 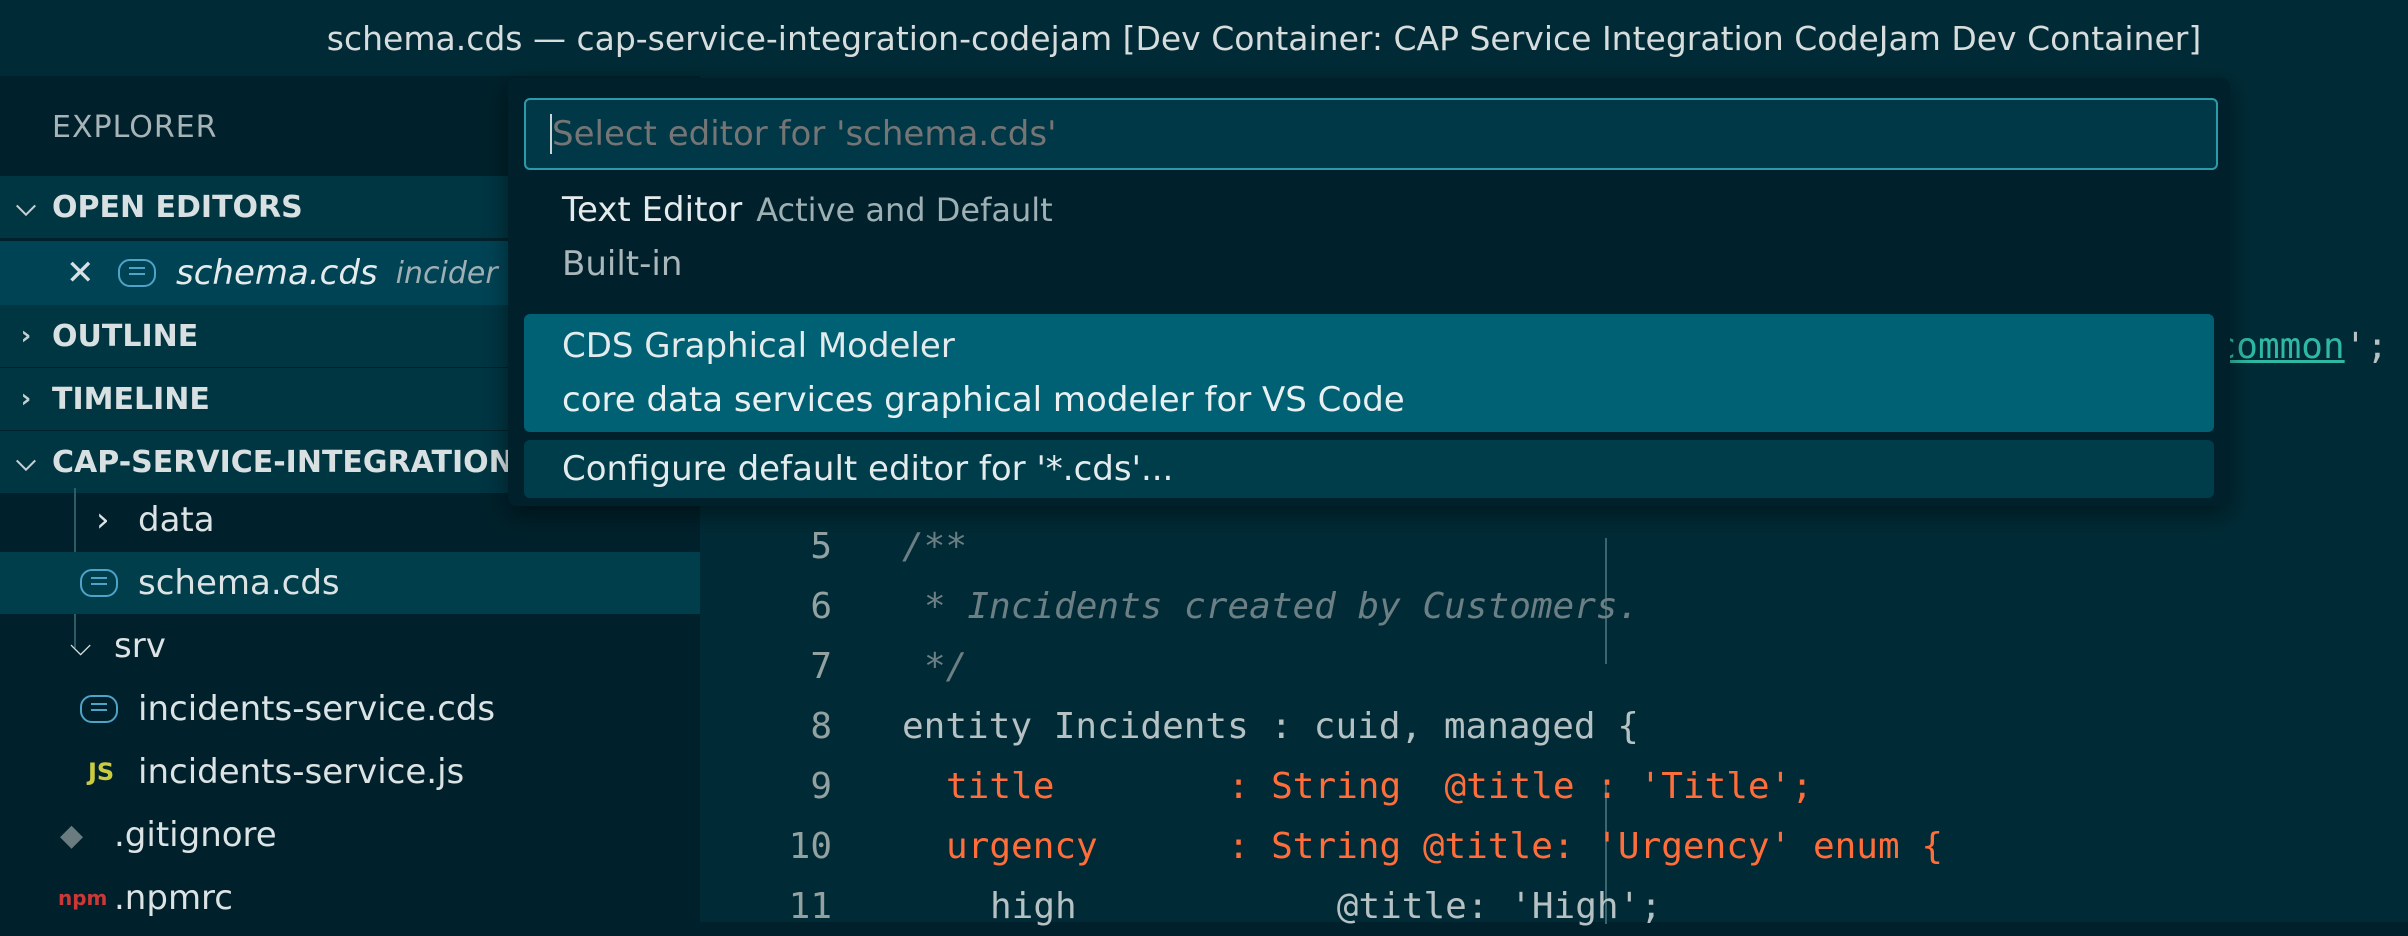 What do you see at coordinates (1379, 786) in the screenshot?
I see `code-text: title : String @title : 'Title';` at bounding box center [1379, 786].